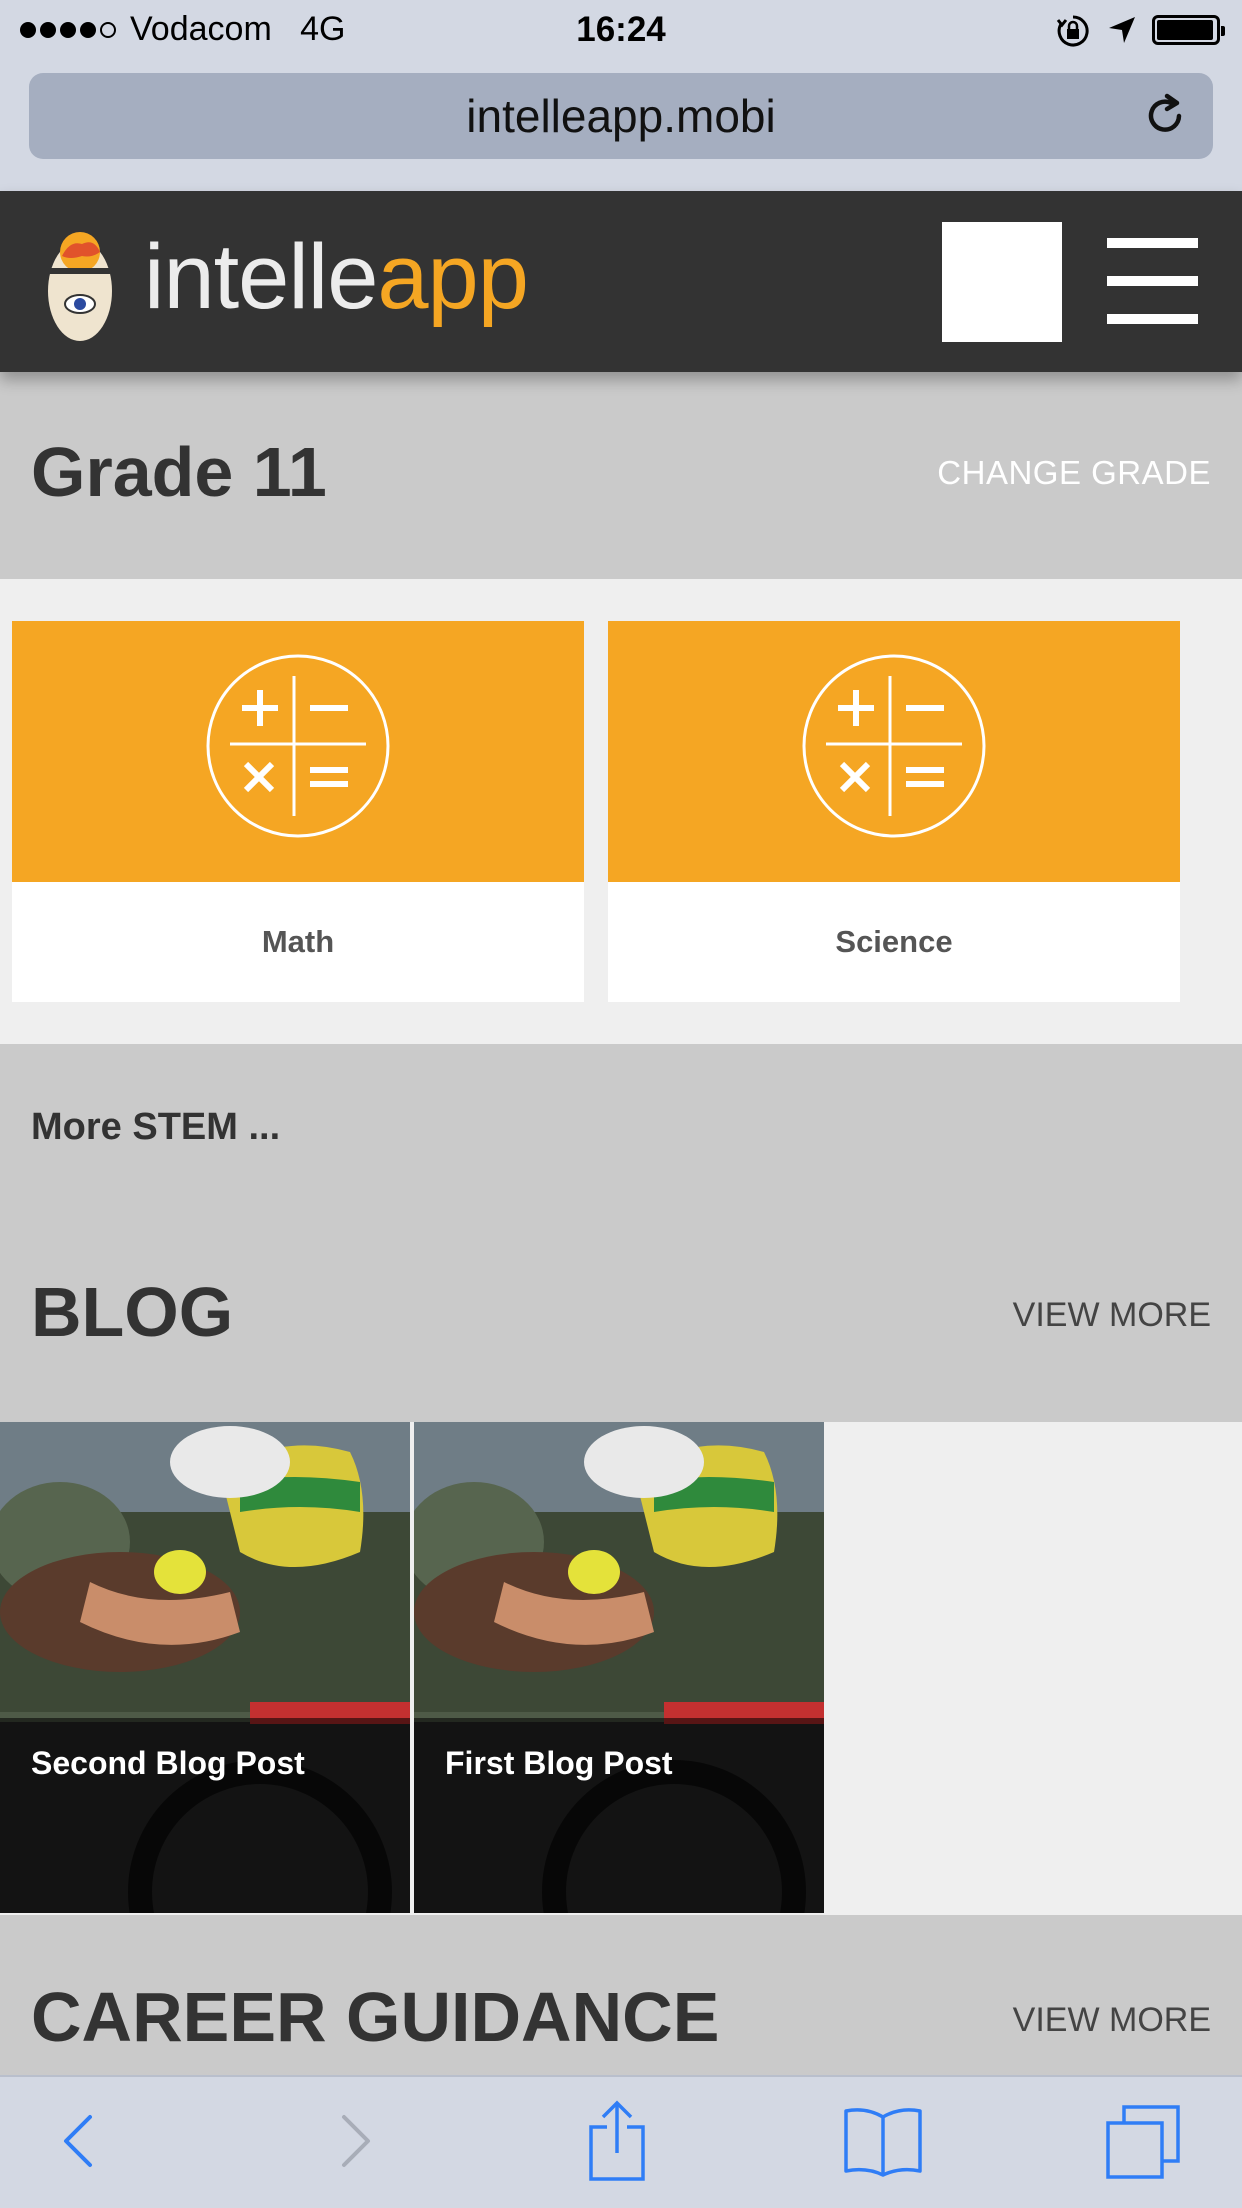  What do you see at coordinates (883, 2141) in the screenshot?
I see `bookmarks-icon` at bounding box center [883, 2141].